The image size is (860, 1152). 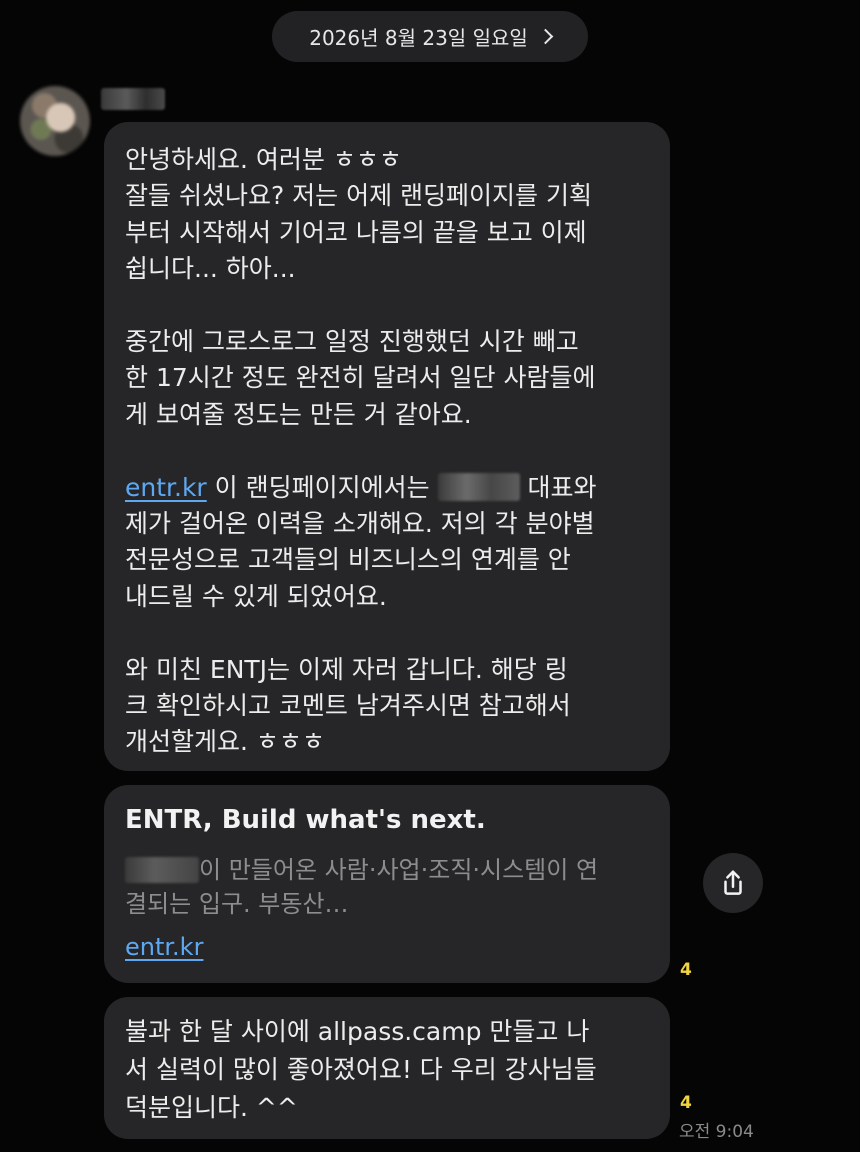 What do you see at coordinates (356, 232) in the screenshot?
I see `message-line: 부터 시작해서 기어코 나름의 끝을 보고 이제` at bounding box center [356, 232].